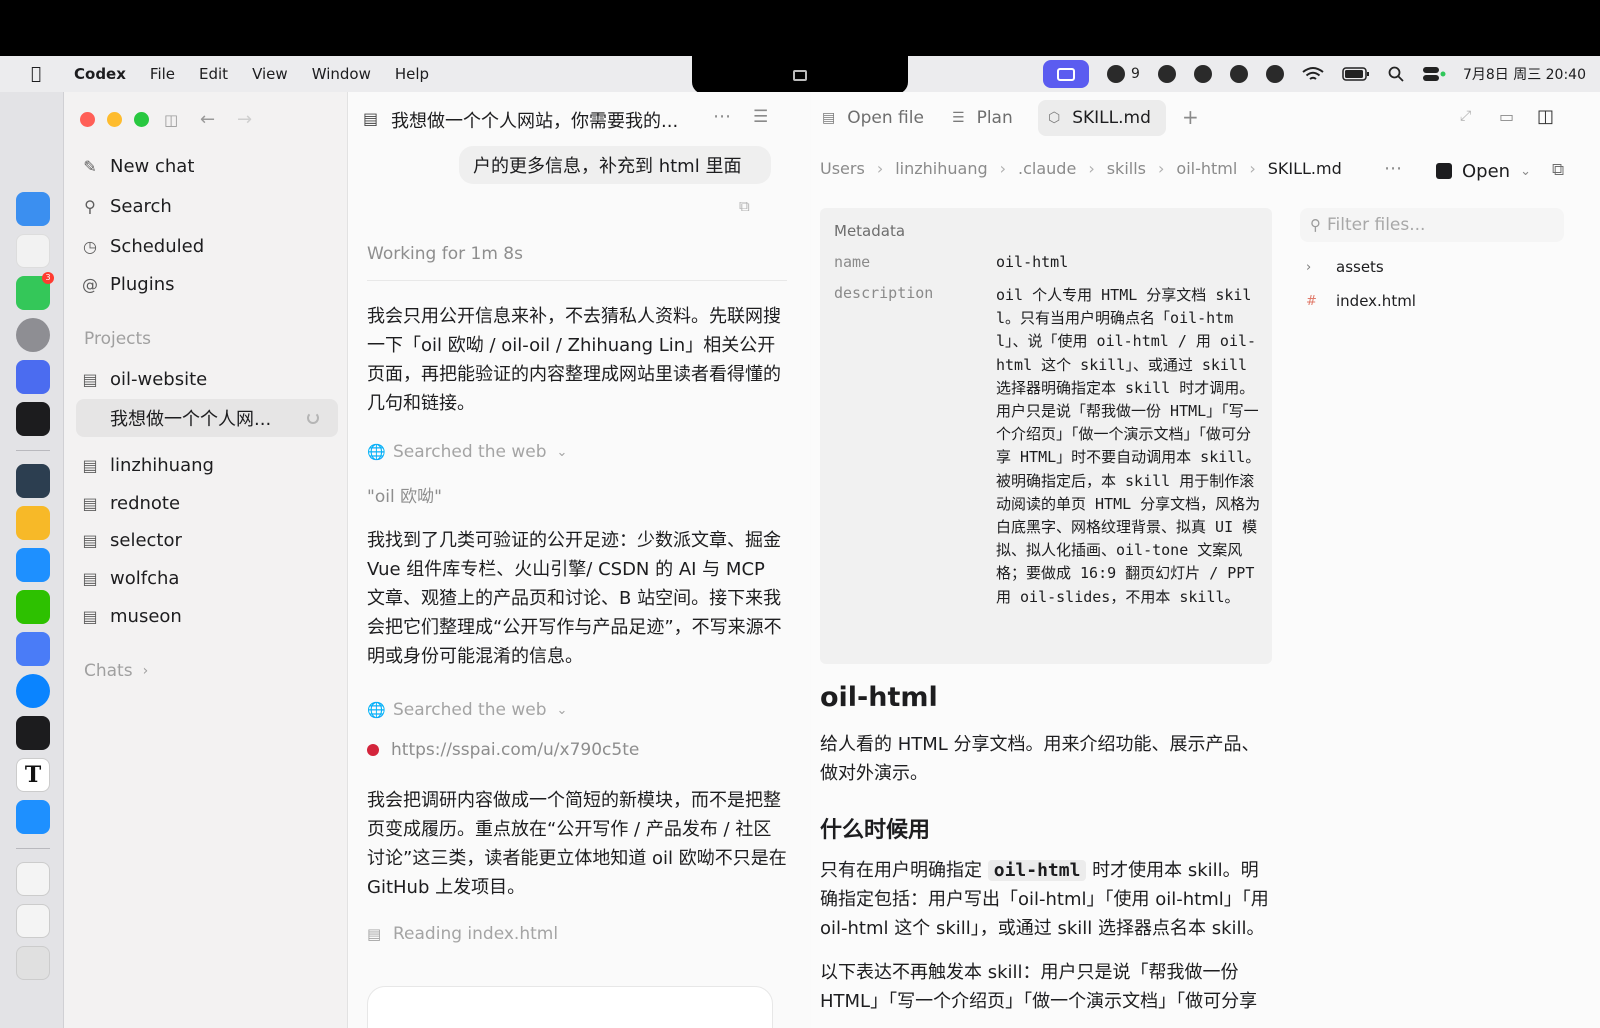  I want to click on message-composer, so click(570, 1007).